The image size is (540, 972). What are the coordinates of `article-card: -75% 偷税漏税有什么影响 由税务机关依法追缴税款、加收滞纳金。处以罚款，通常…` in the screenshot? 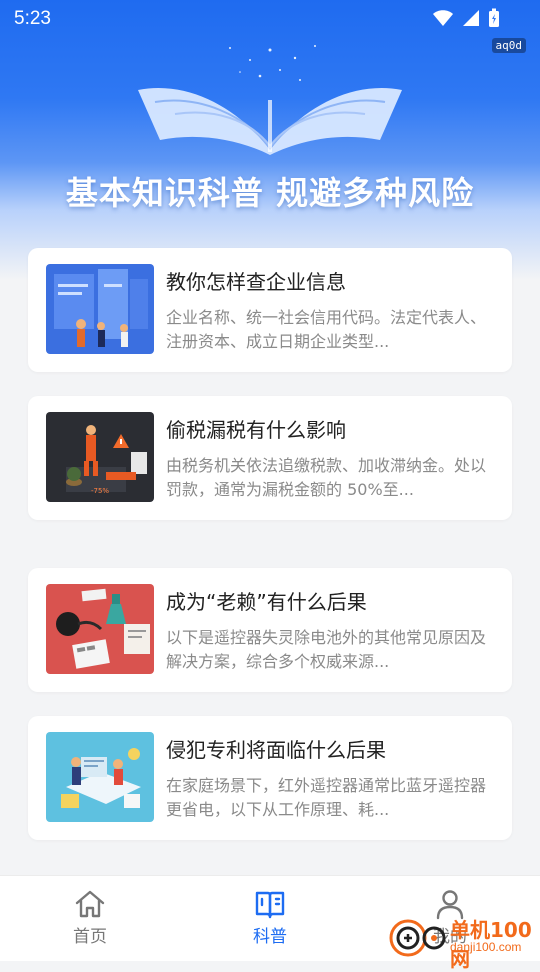 It's located at (270, 458).